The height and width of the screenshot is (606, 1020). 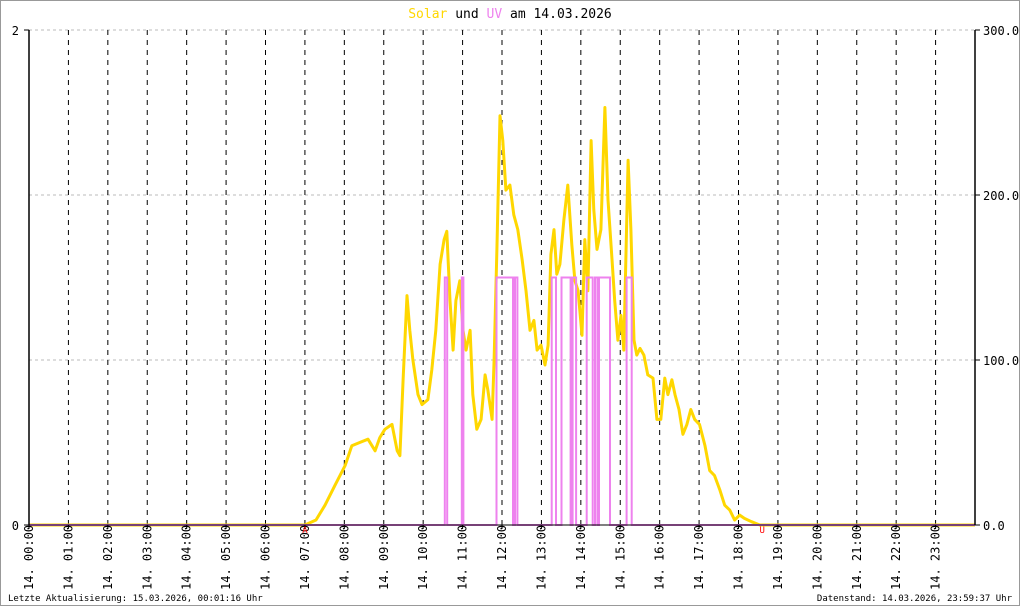 I want to click on title-date: am 14.03.2026, so click(x=557, y=14).